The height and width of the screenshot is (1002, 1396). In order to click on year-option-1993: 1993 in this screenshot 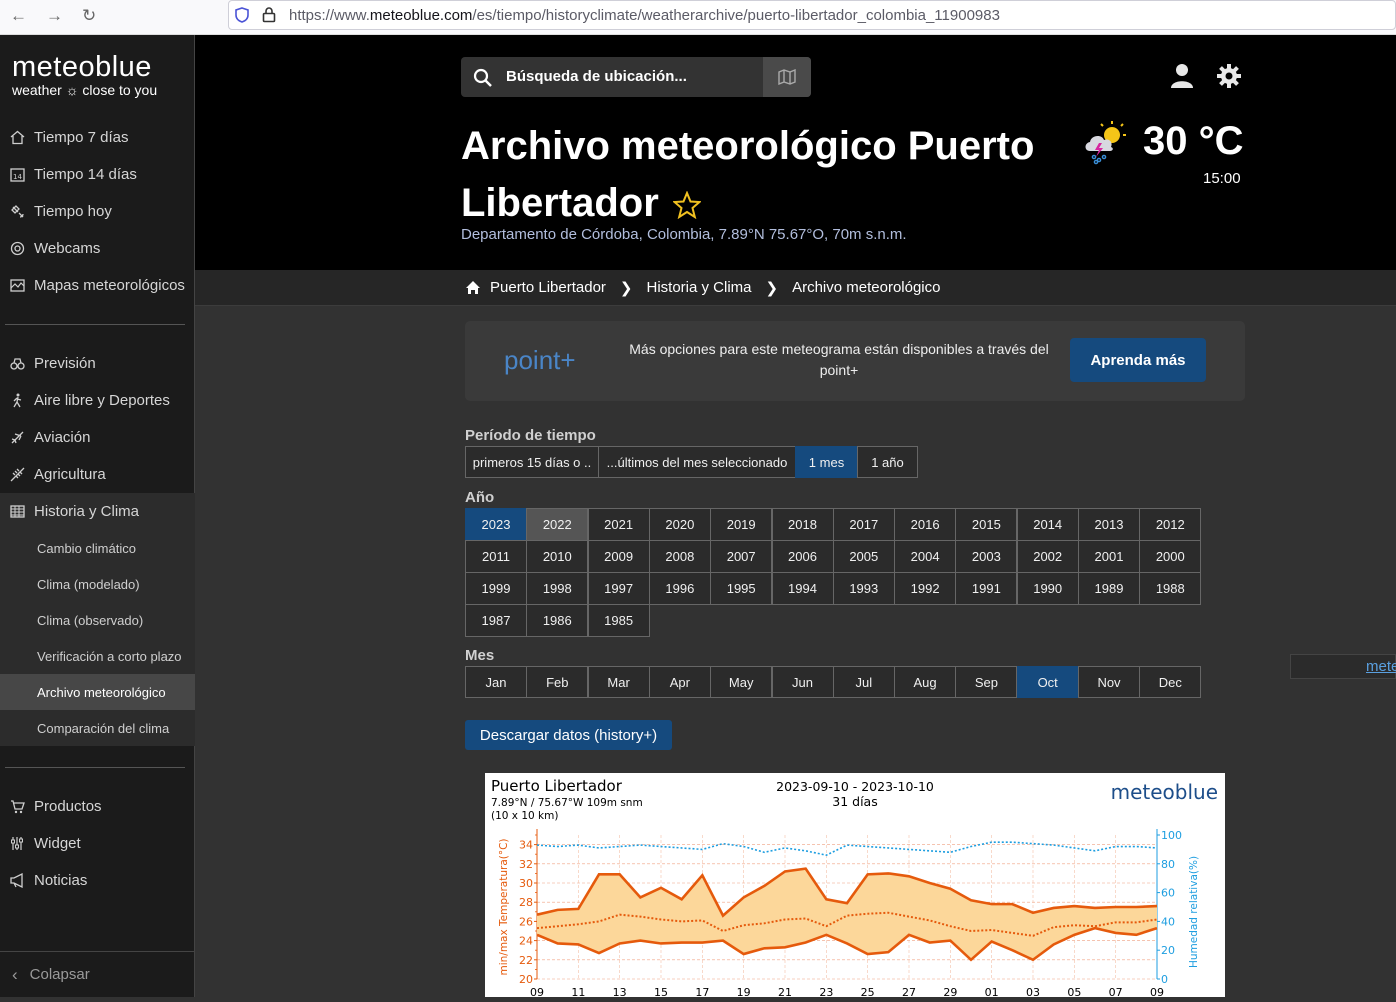, I will do `click(863, 588)`.